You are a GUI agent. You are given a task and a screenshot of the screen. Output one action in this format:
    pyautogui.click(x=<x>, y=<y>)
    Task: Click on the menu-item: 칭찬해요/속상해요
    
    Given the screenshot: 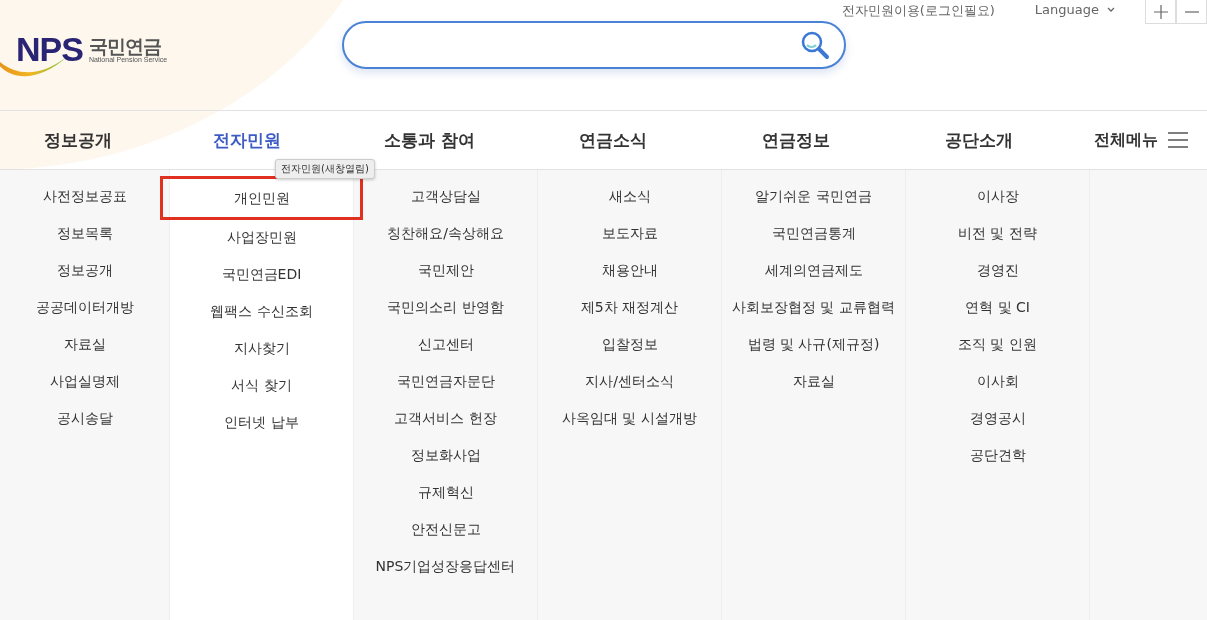 What is the action you would take?
    pyautogui.click(x=445, y=233)
    